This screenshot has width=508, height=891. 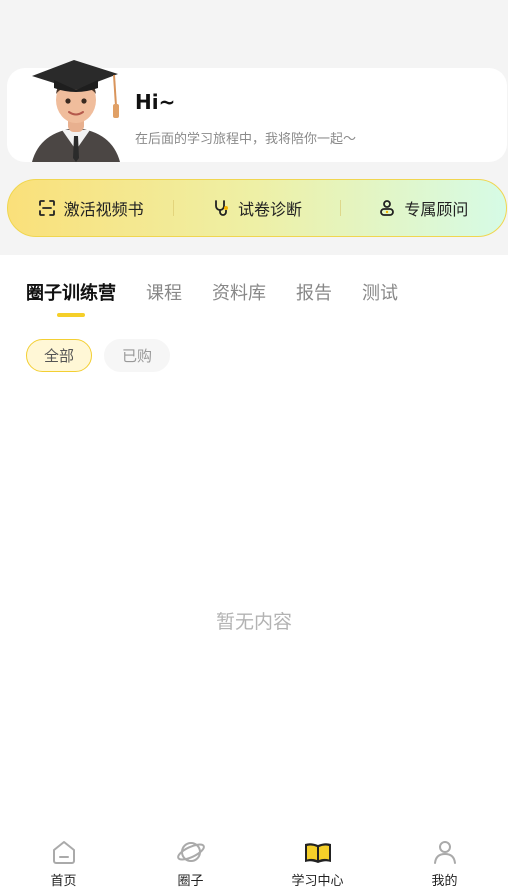 What do you see at coordinates (59, 355) in the screenshot?
I see `filter-all-chip: 全部` at bounding box center [59, 355].